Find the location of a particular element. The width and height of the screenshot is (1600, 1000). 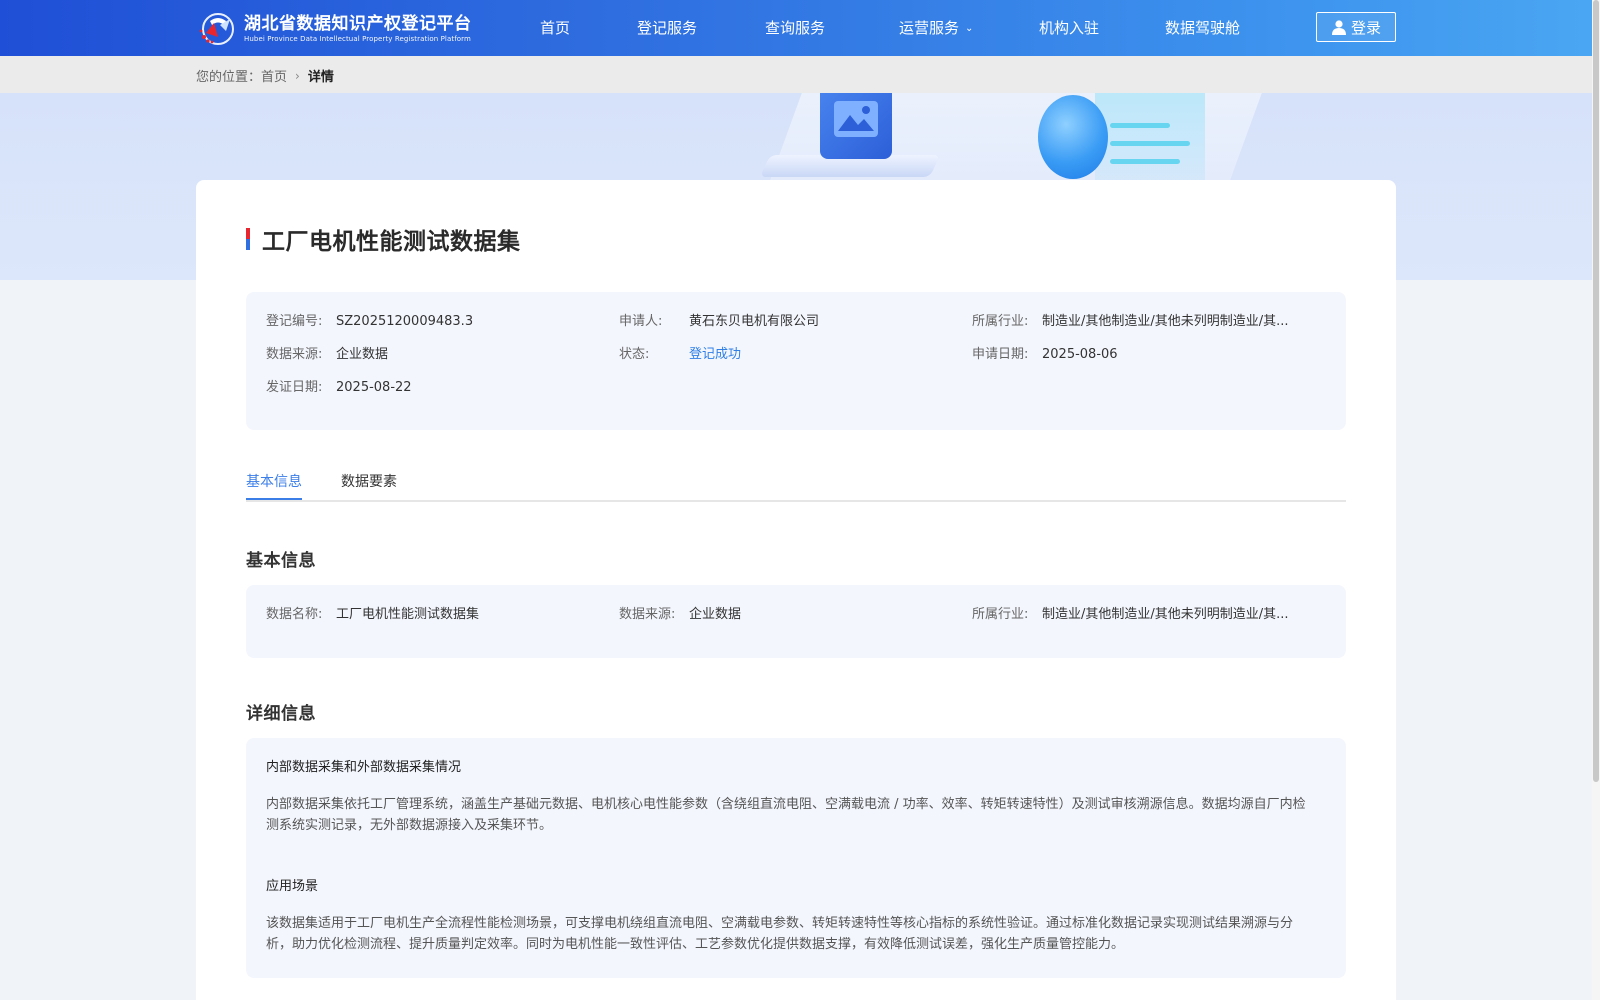

data-name-value: 工厂电机性能测试数据集 is located at coordinates (408, 614).